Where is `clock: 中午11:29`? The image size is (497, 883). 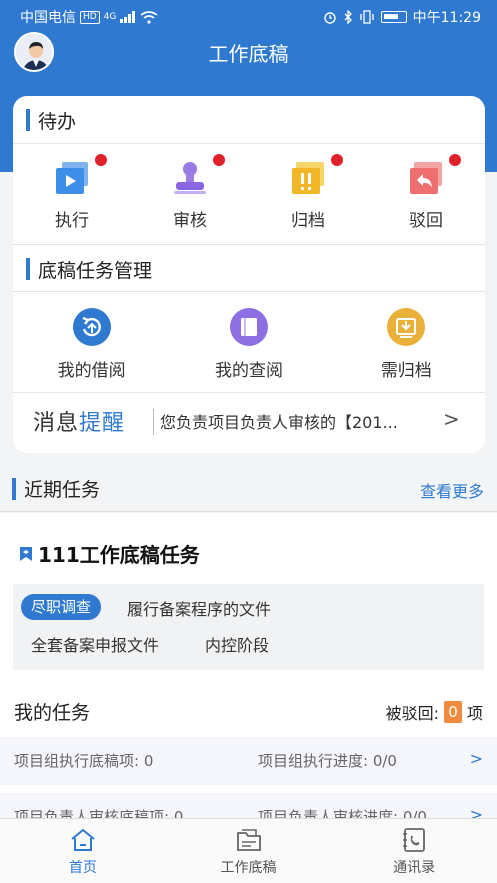 clock: 中午11:29 is located at coordinates (446, 18).